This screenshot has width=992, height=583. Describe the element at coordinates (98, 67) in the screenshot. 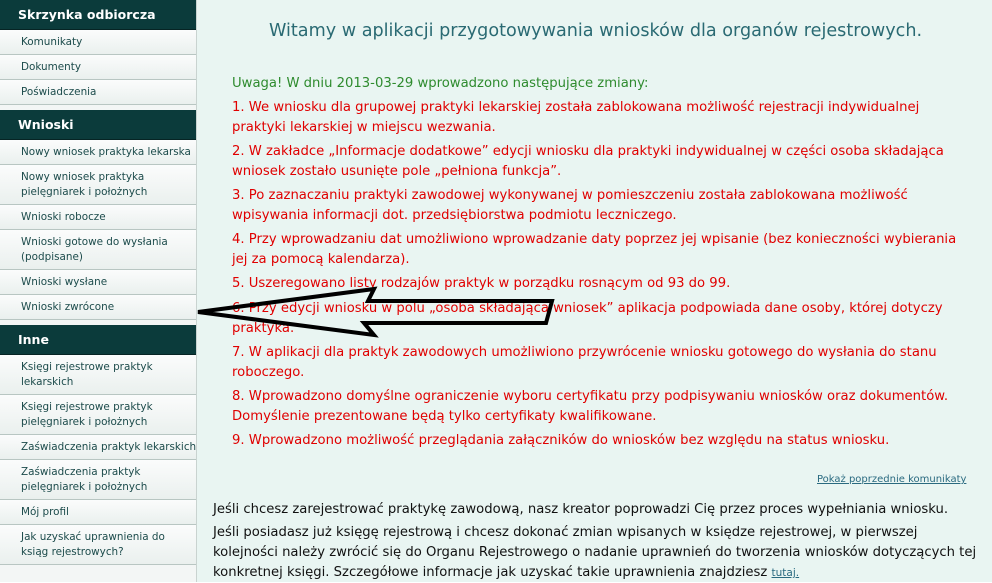

I see `sidebar-item-dokumenty: Dokumenty` at that location.